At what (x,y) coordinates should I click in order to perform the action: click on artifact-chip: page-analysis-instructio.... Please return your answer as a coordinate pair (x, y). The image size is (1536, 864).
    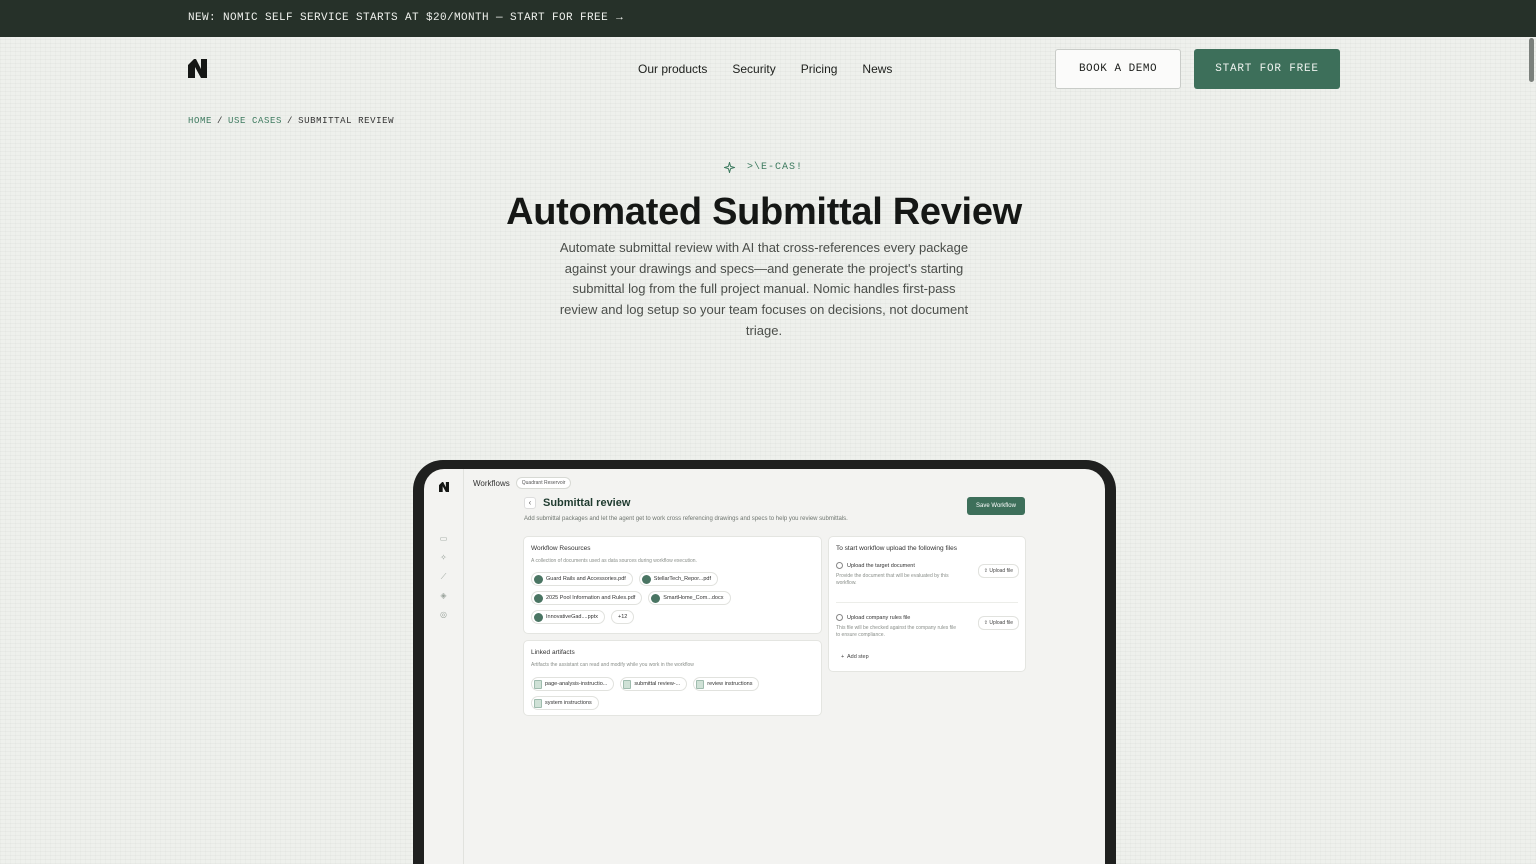
    Looking at the image, I should click on (573, 684).